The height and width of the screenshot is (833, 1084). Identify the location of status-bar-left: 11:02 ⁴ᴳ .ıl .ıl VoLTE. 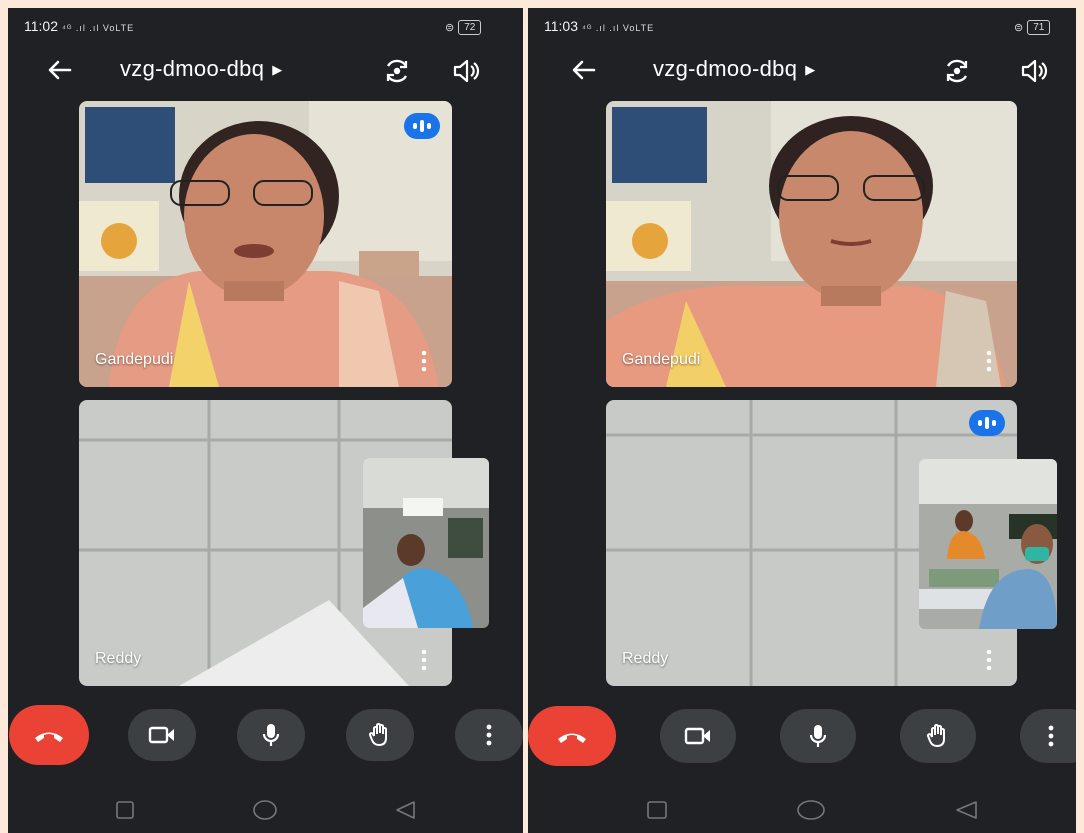
(79, 26).